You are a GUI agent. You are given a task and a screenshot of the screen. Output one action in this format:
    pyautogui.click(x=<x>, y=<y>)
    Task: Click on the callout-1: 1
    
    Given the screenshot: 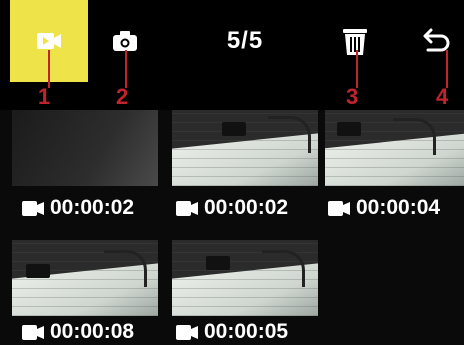 What is the action you would take?
    pyautogui.click(x=44, y=96)
    